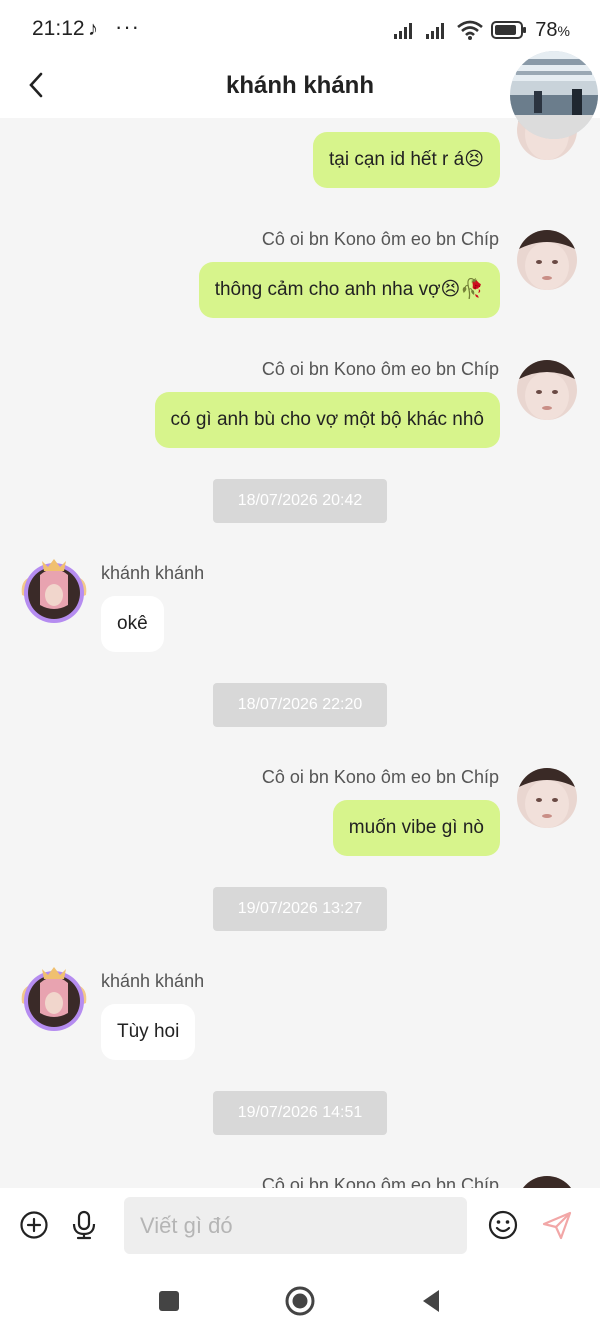  What do you see at coordinates (84, 1225) in the screenshot?
I see `mic-icon` at bounding box center [84, 1225].